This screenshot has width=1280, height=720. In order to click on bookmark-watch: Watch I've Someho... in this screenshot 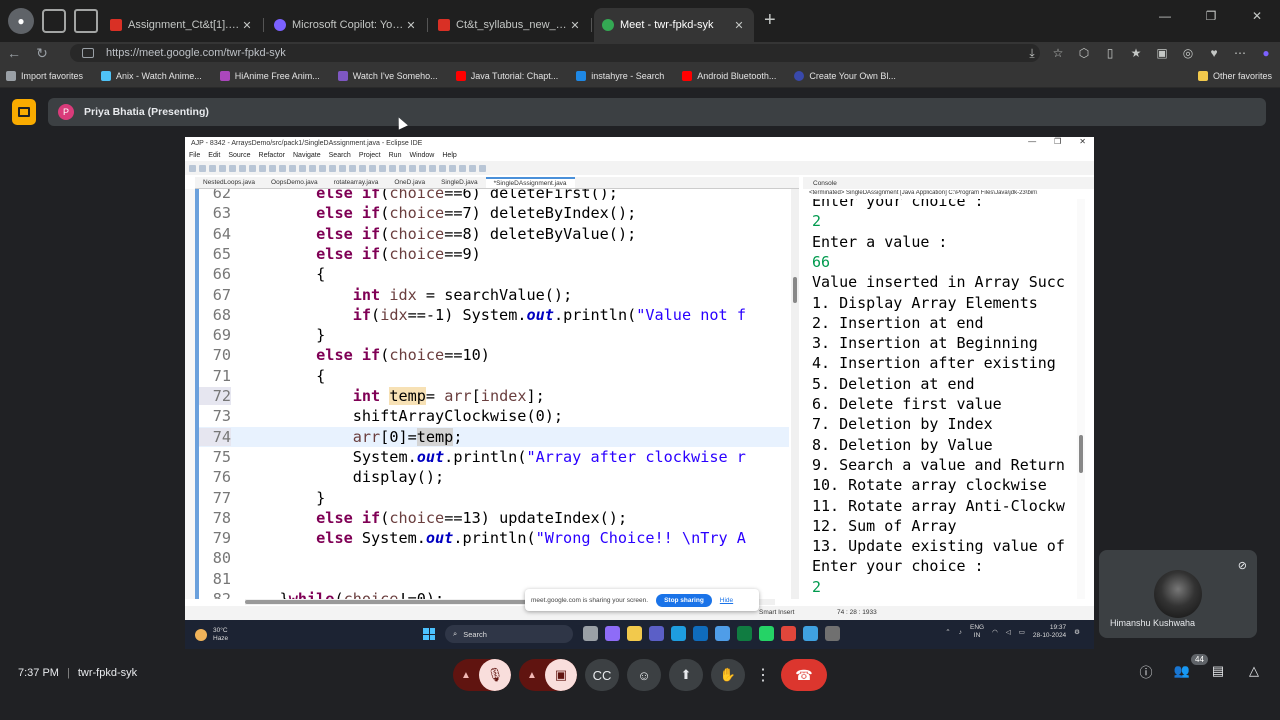, I will do `click(387, 75)`.